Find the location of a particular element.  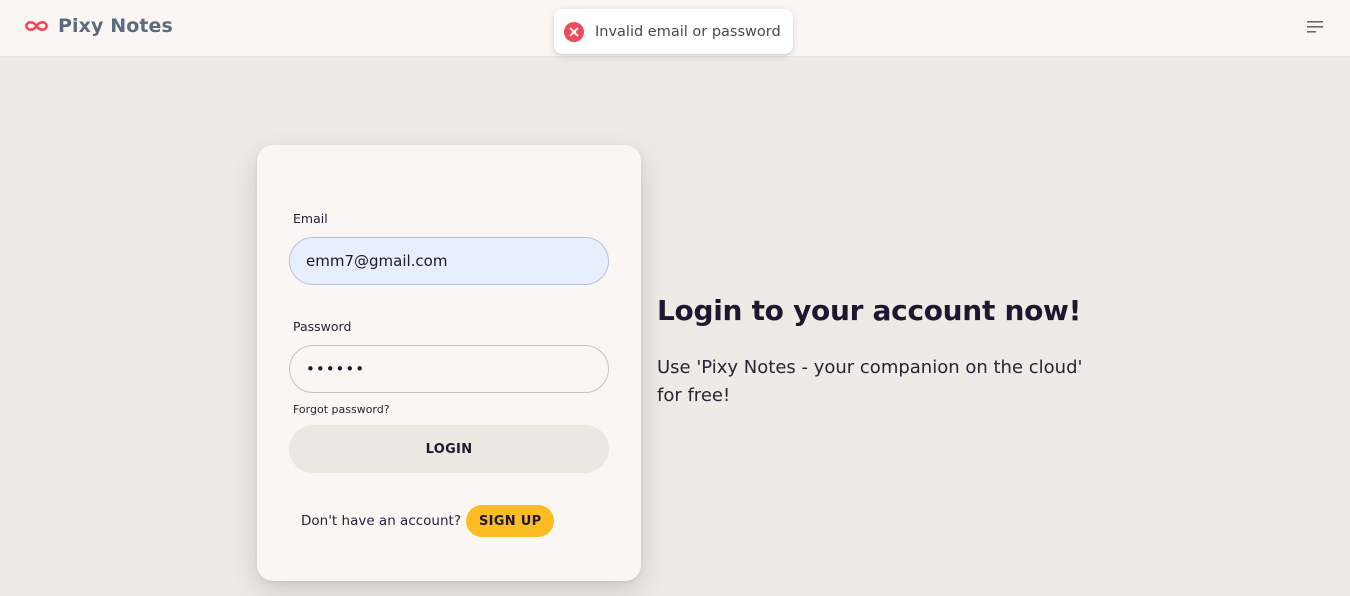

hero-title: Login to your account now! is located at coordinates (869, 310).